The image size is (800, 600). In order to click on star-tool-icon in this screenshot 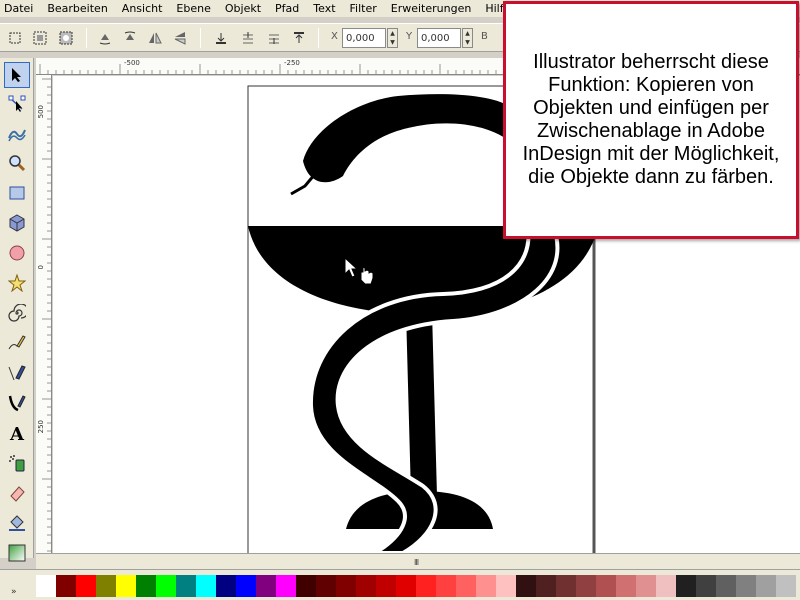, I will do `click(17, 283)`.